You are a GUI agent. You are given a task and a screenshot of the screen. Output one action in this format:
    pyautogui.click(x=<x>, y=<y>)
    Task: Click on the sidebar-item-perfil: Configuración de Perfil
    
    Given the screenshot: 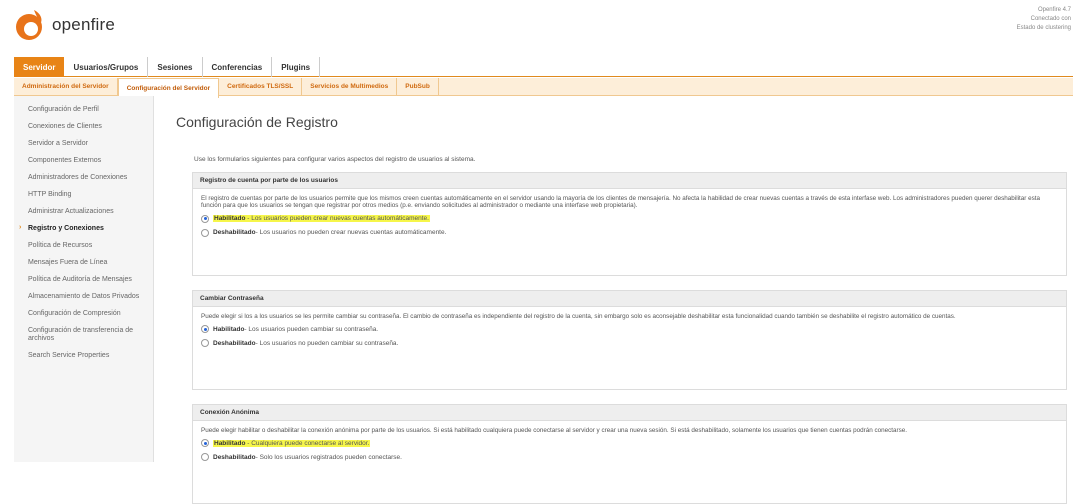 What is the action you would take?
    pyautogui.click(x=83, y=110)
    